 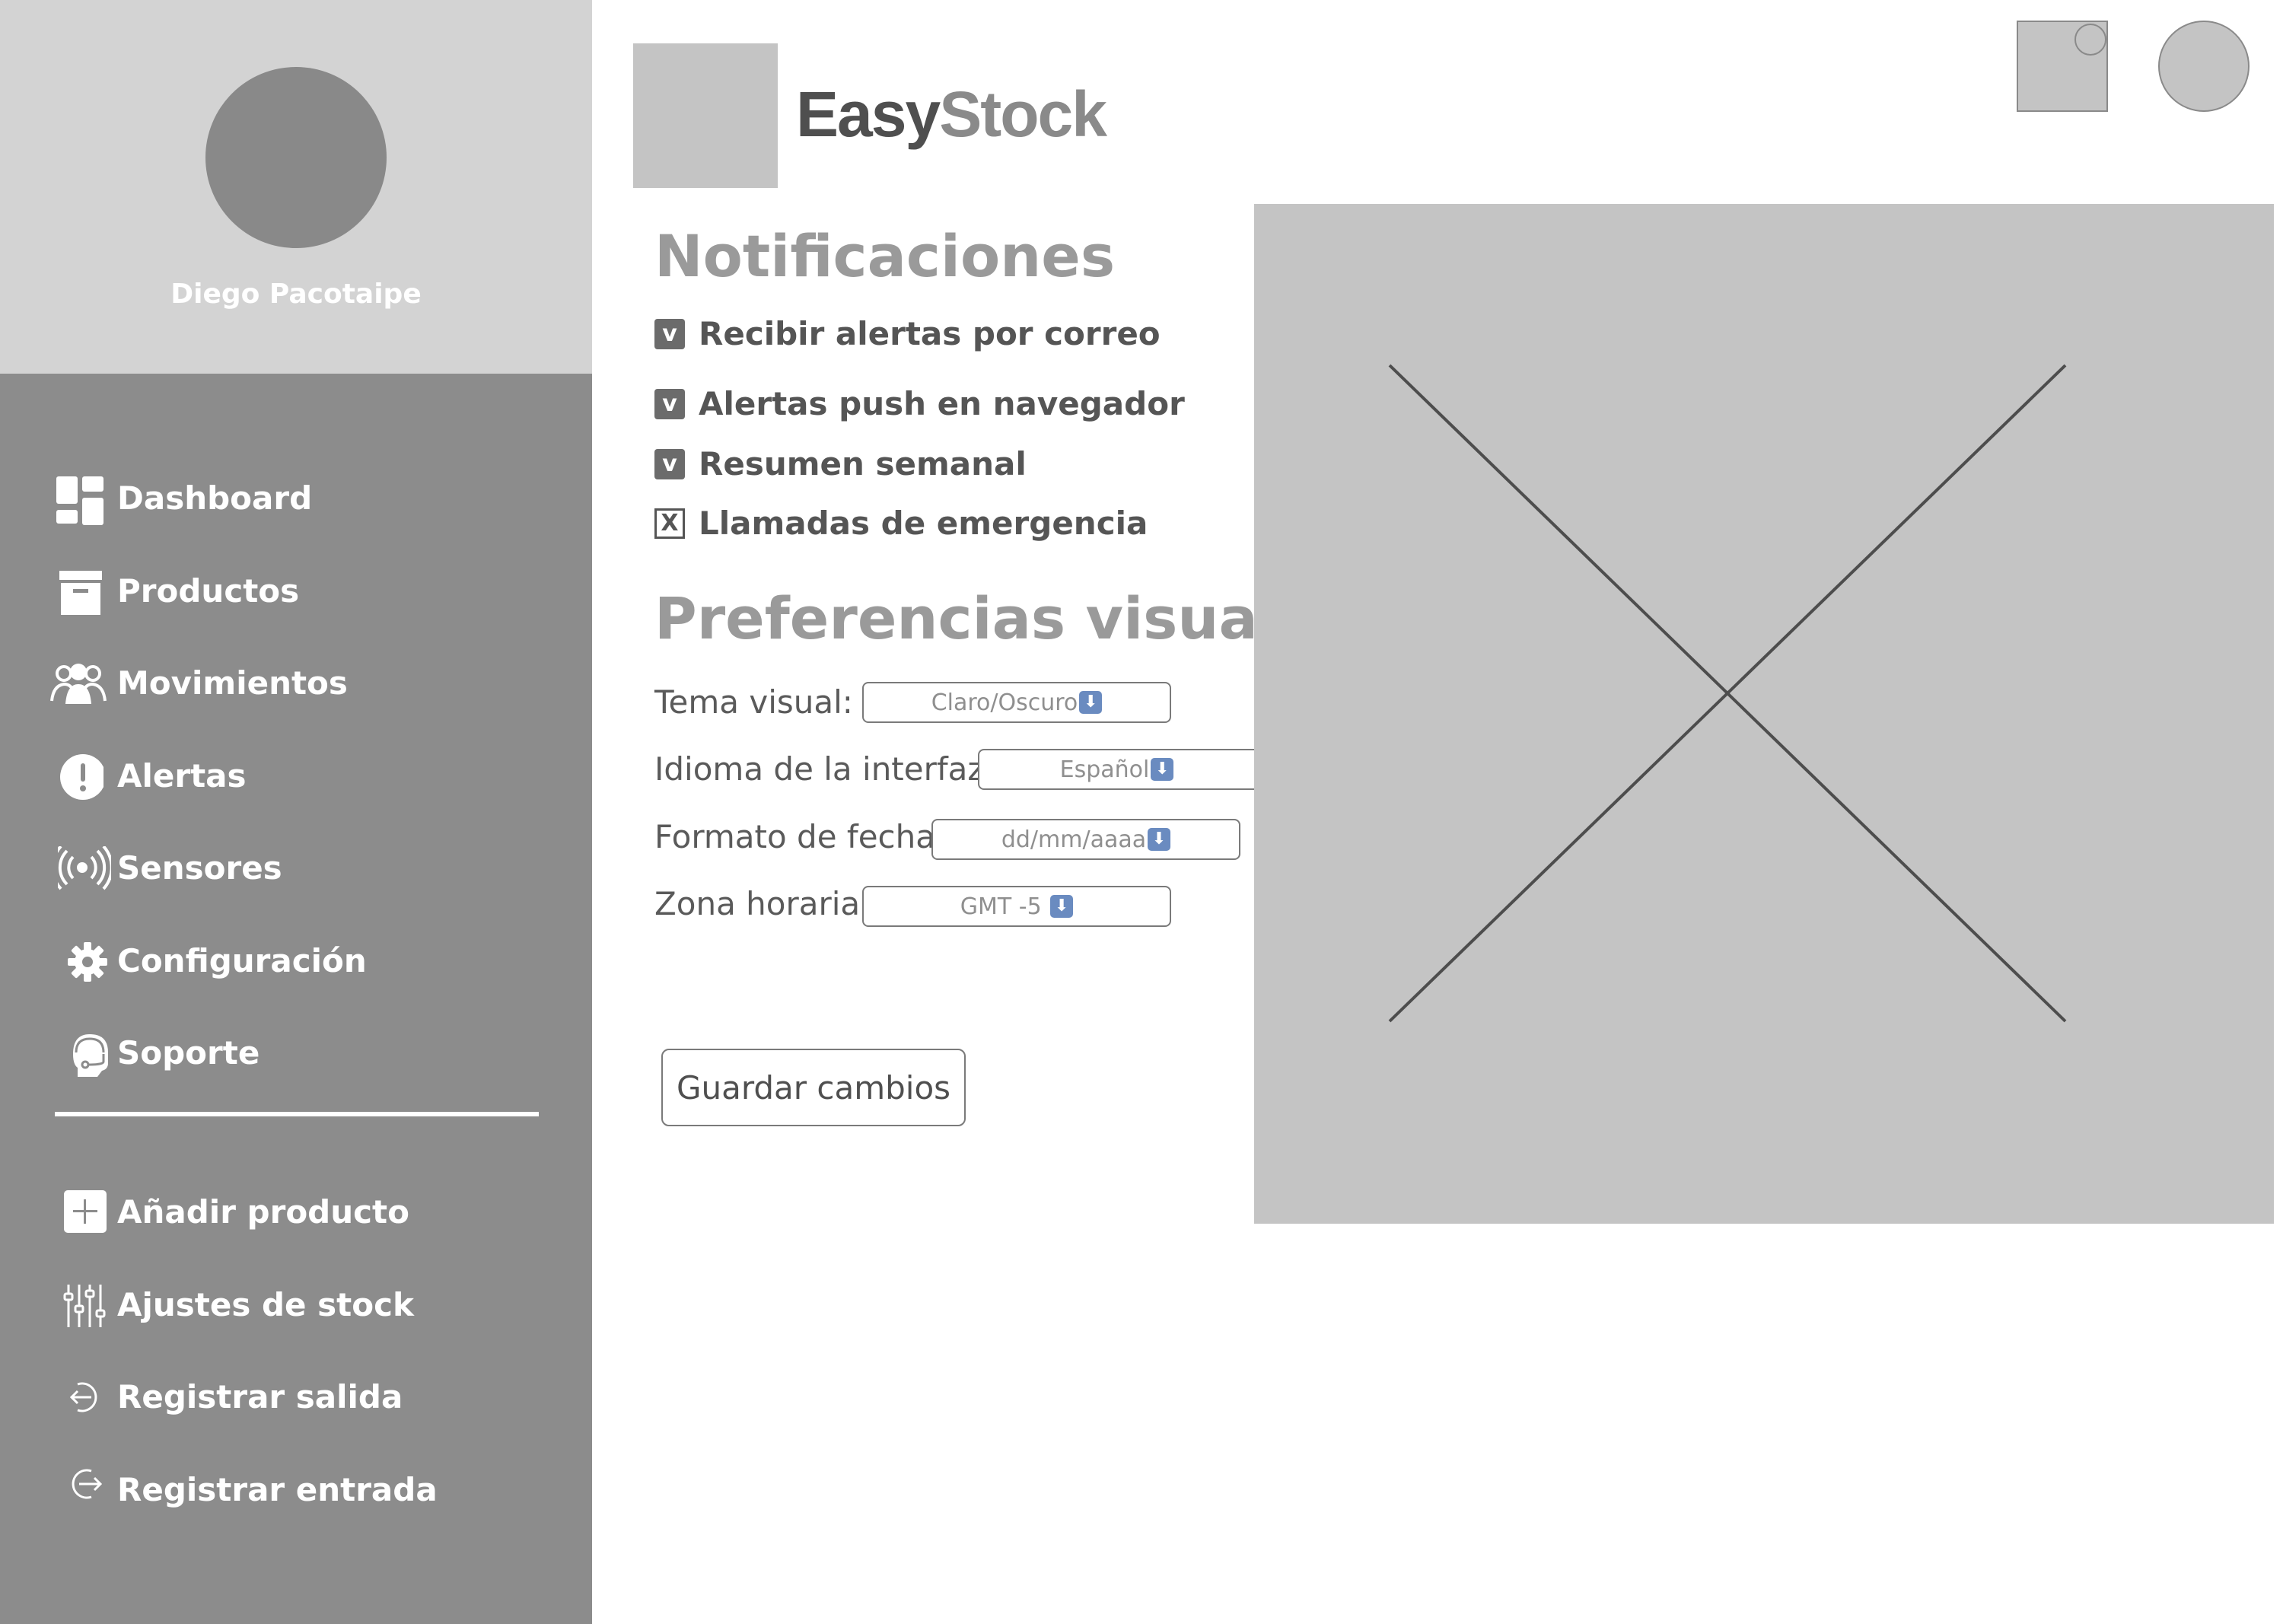 What do you see at coordinates (199, 868) in the screenshot?
I see `sidebar-item-label: Sensores` at bounding box center [199, 868].